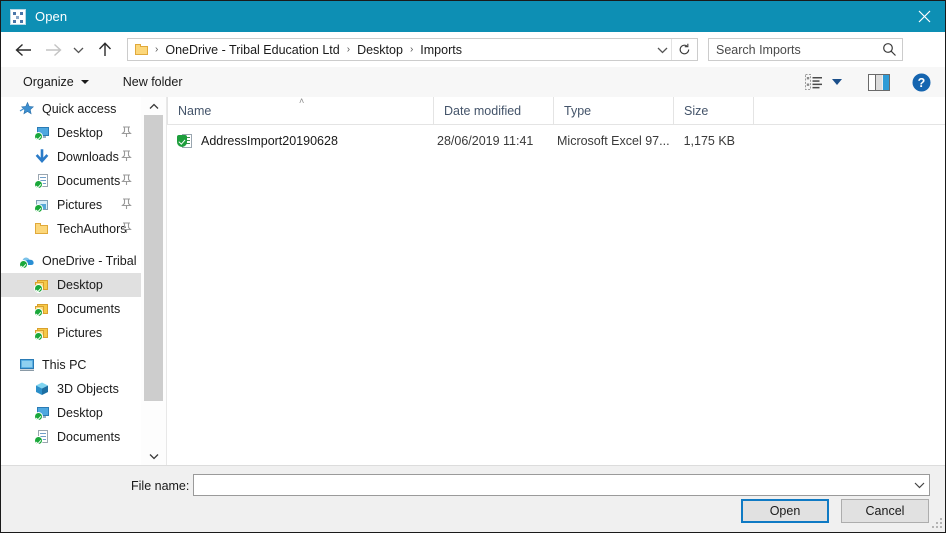  Describe the element at coordinates (27, 109) in the screenshot. I see `quick-access-star-icon` at that location.